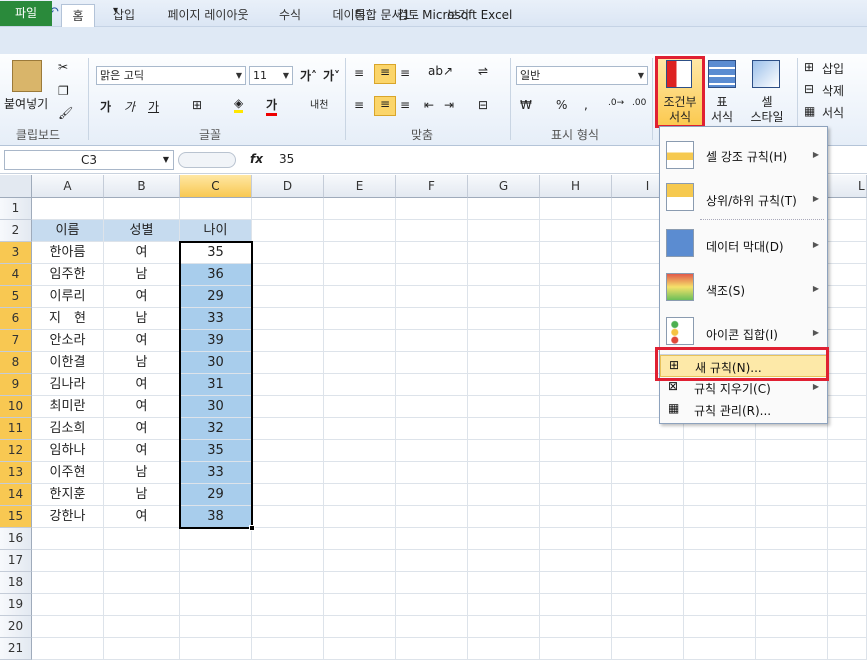 This screenshot has height=661, width=867. I want to click on align-right-icon: ≡, so click(405, 105).